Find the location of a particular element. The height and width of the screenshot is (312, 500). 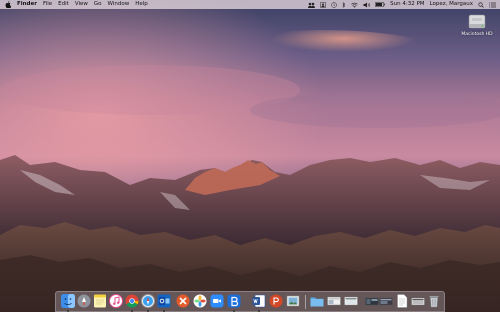

menu-help: Help is located at coordinates (141, 4).